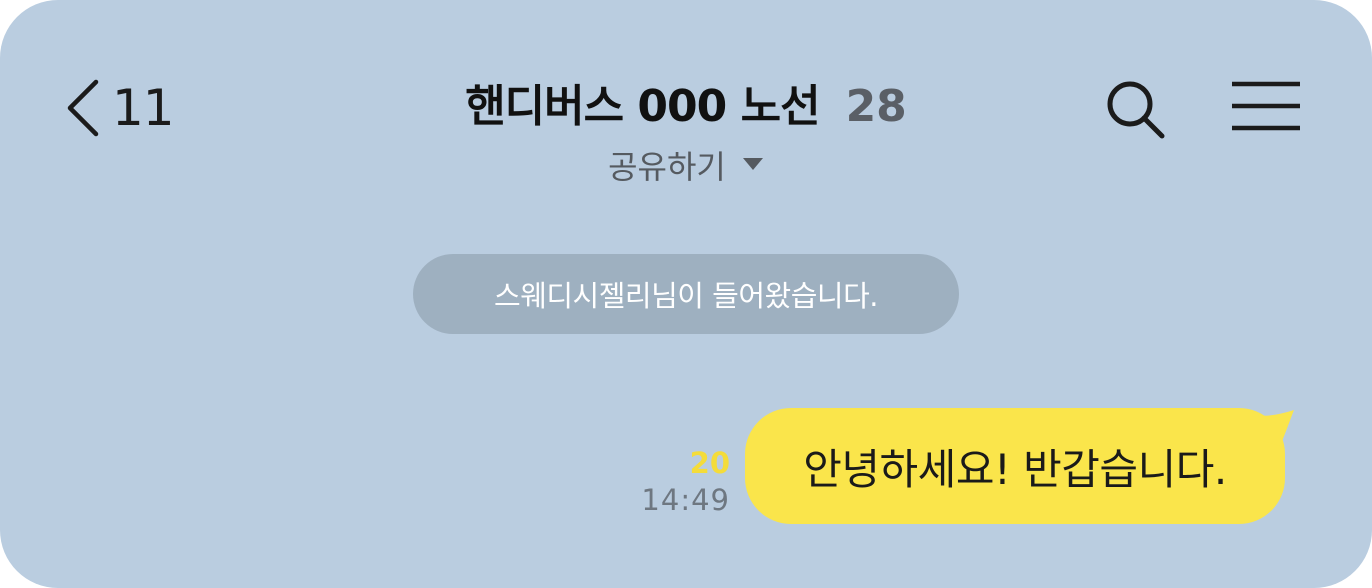  I want to click on unread-count: 20, so click(709, 463).